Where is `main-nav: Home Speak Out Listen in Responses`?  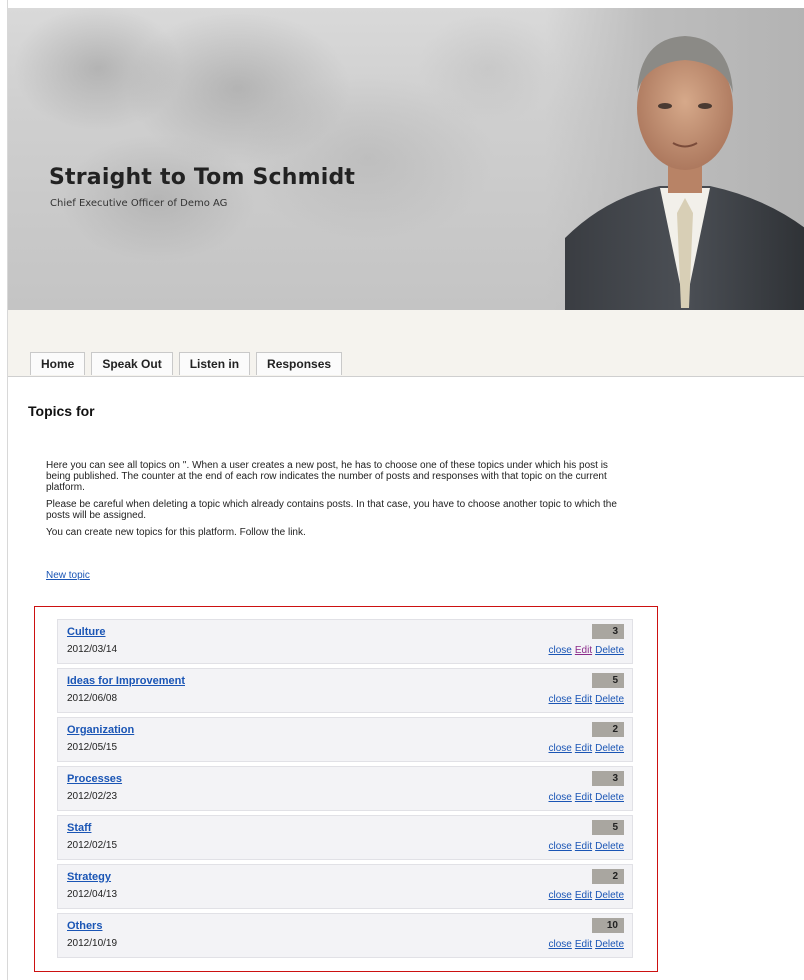 main-nav: Home Speak Out Listen in Responses is located at coordinates (189, 364).